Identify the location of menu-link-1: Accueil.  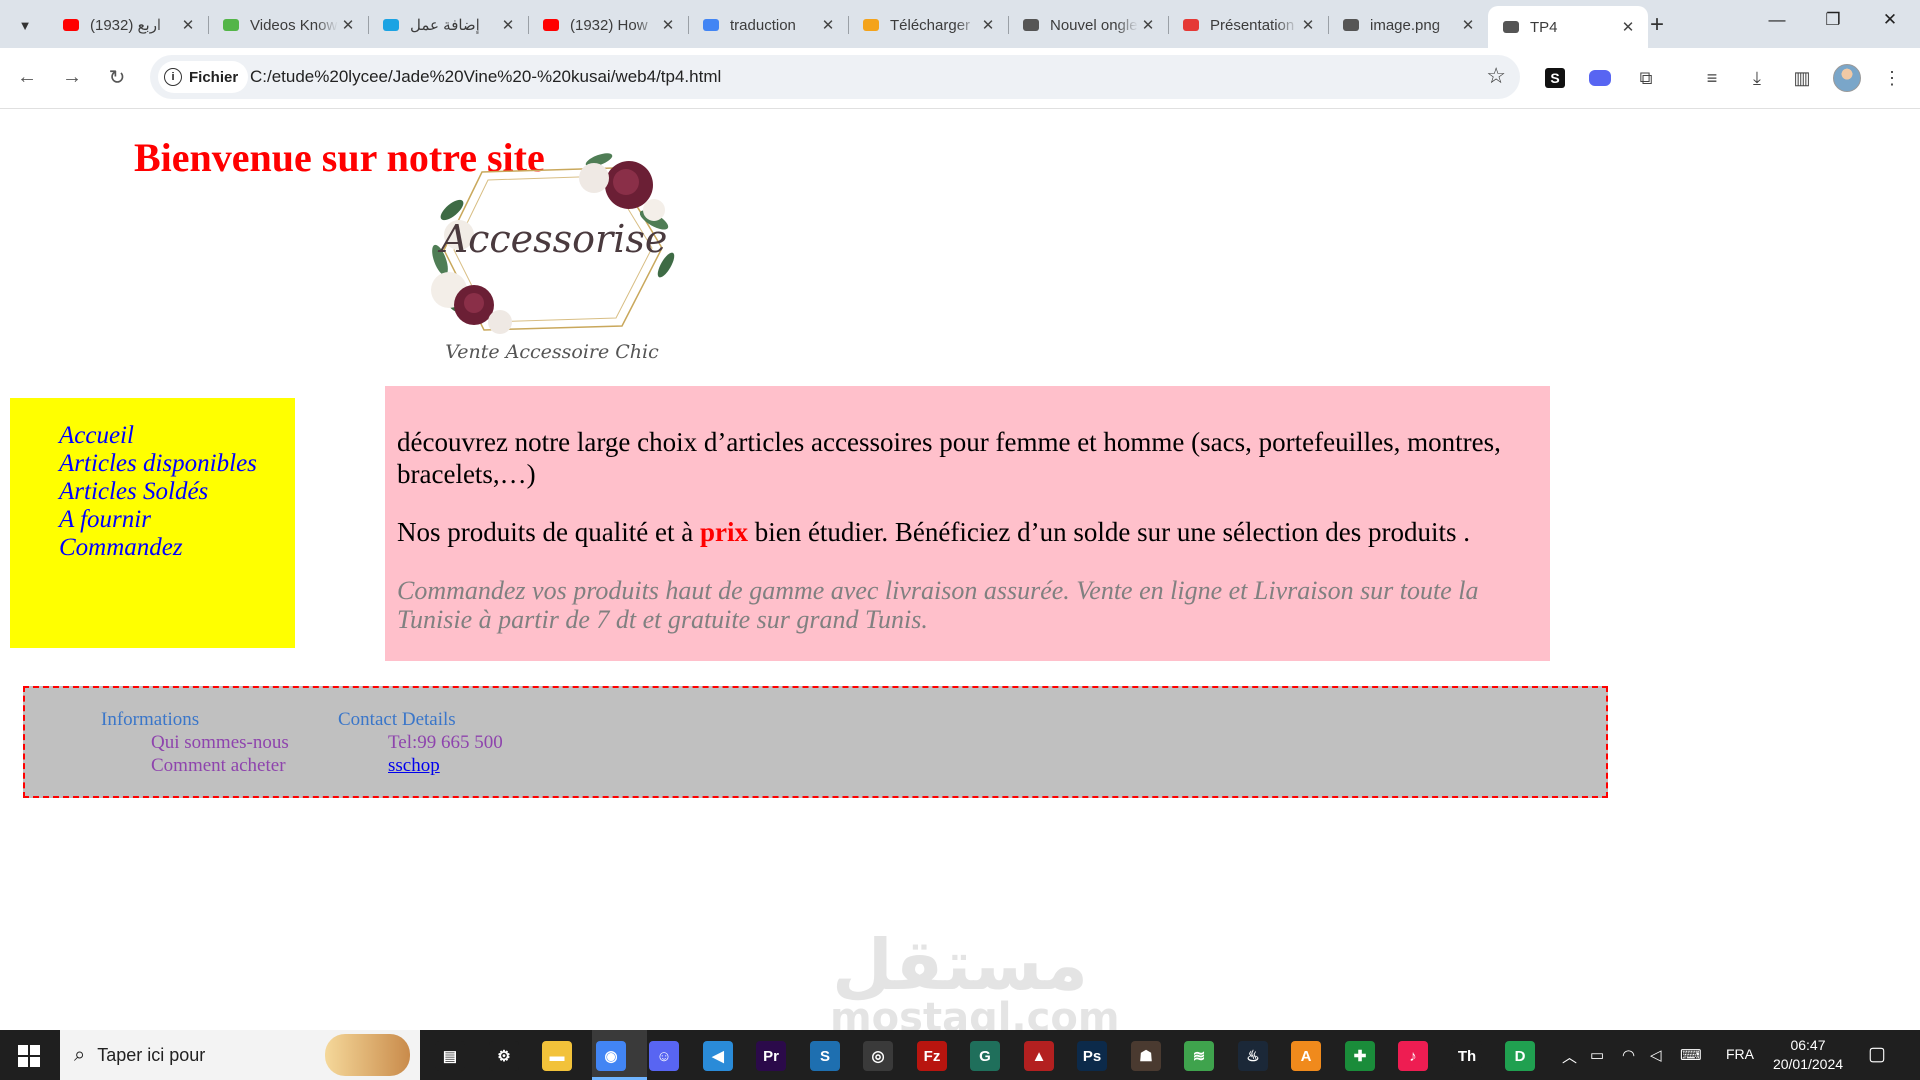
(96, 435).